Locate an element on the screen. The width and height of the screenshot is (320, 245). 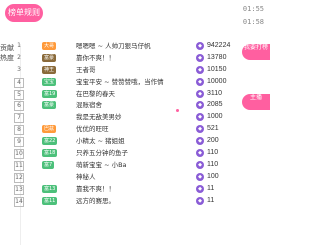
level-badge: 富19 is located at coordinates (50, 93).